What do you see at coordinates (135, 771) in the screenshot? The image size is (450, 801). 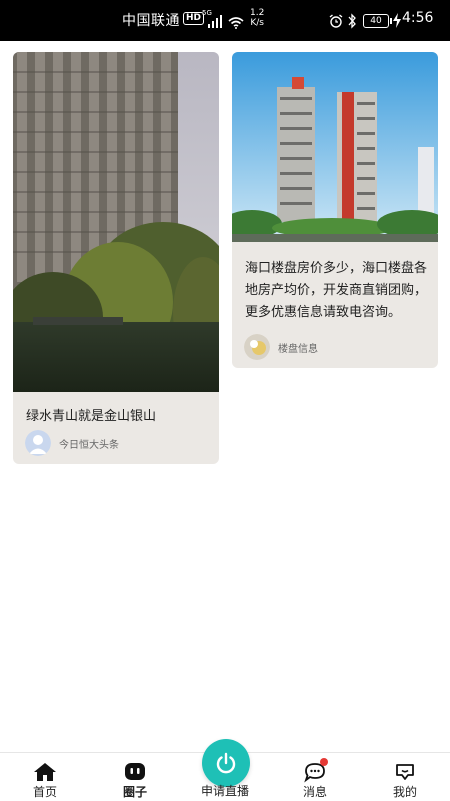 I see `circle-icon` at bounding box center [135, 771].